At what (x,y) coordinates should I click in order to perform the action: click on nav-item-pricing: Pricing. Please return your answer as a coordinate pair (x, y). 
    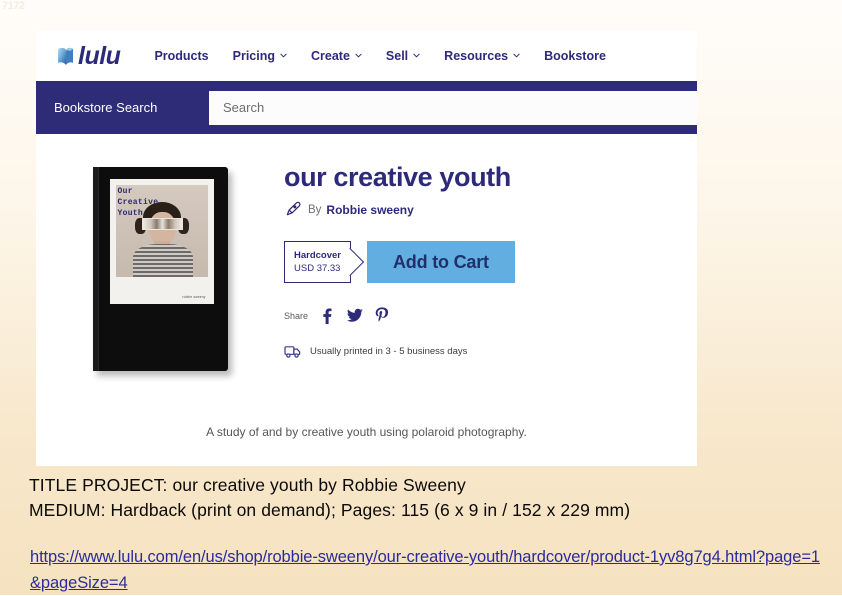
    Looking at the image, I should click on (260, 56).